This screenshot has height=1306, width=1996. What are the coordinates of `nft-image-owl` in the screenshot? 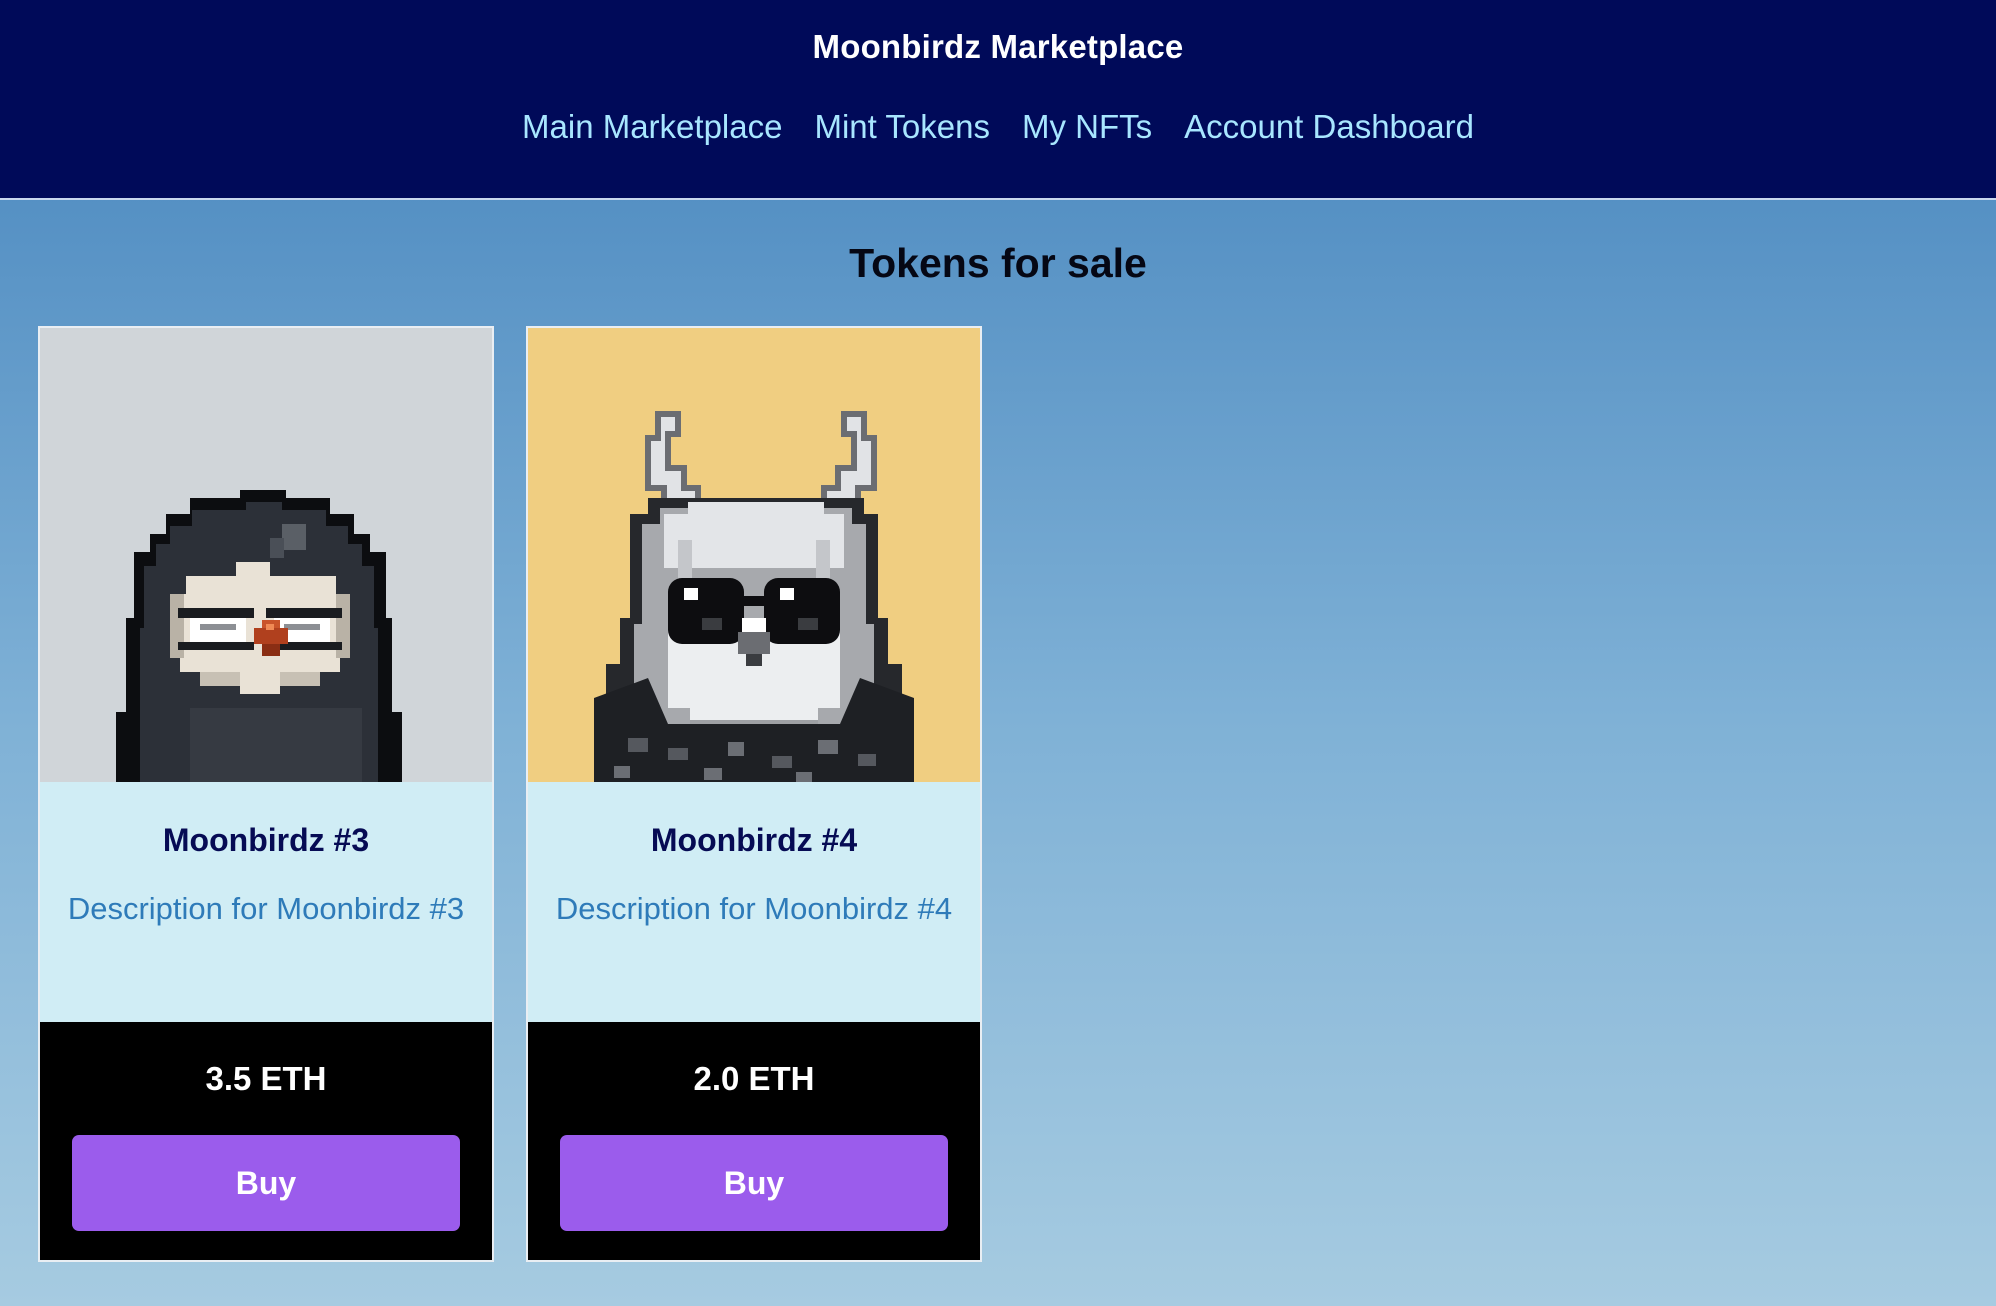 It's located at (754, 555).